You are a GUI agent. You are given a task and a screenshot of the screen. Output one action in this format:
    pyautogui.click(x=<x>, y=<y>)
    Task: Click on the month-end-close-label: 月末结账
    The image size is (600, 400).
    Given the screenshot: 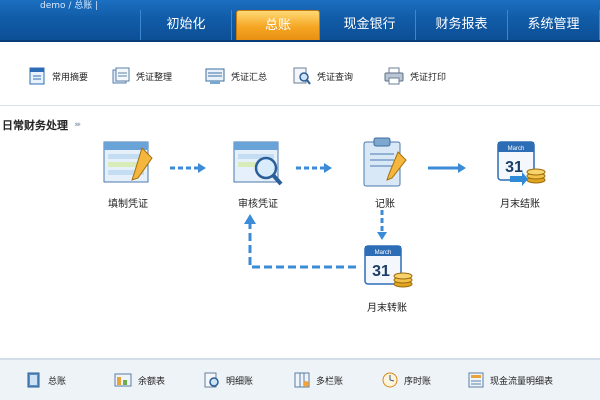 What is the action you would take?
    pyautogui.click(x=520, y=204)
    